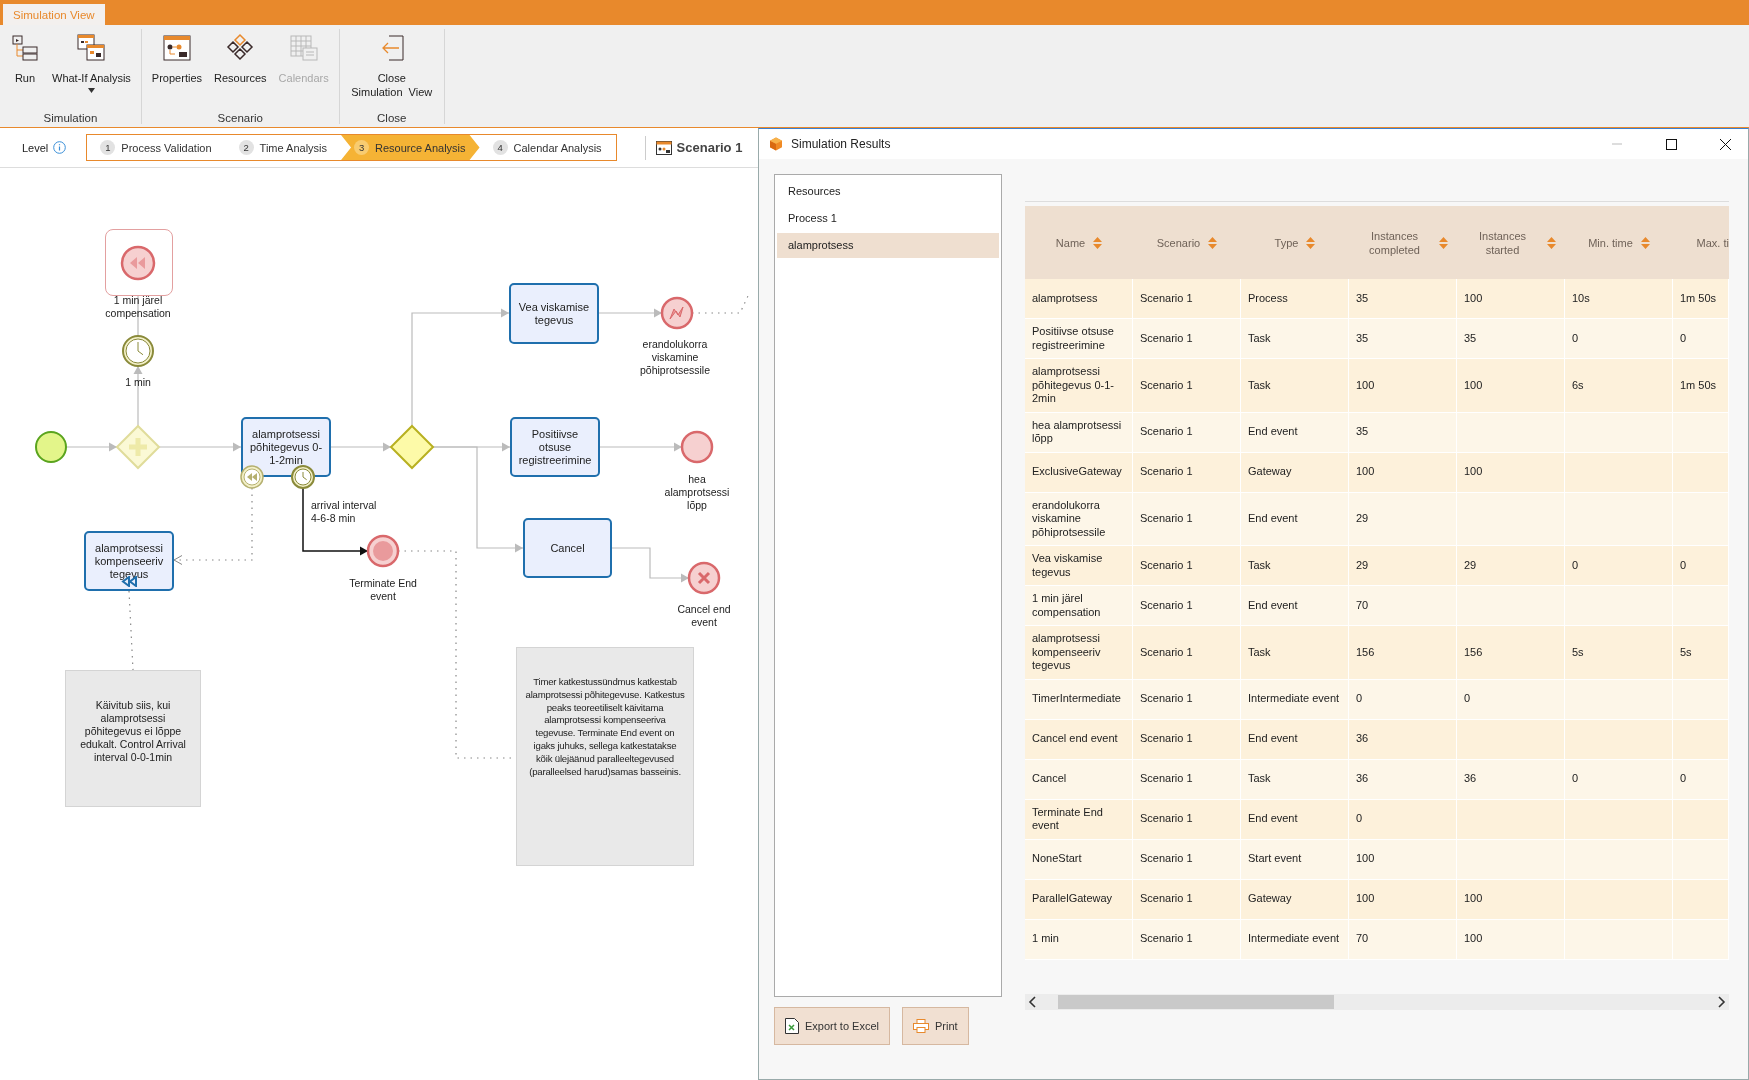 The width and height of the screenshot is (1749, 1080). What do you see at coordinates (709, 147) in the screenshot?
I see `scenario-label: Scenario 1` at bounding box center [709, 147].